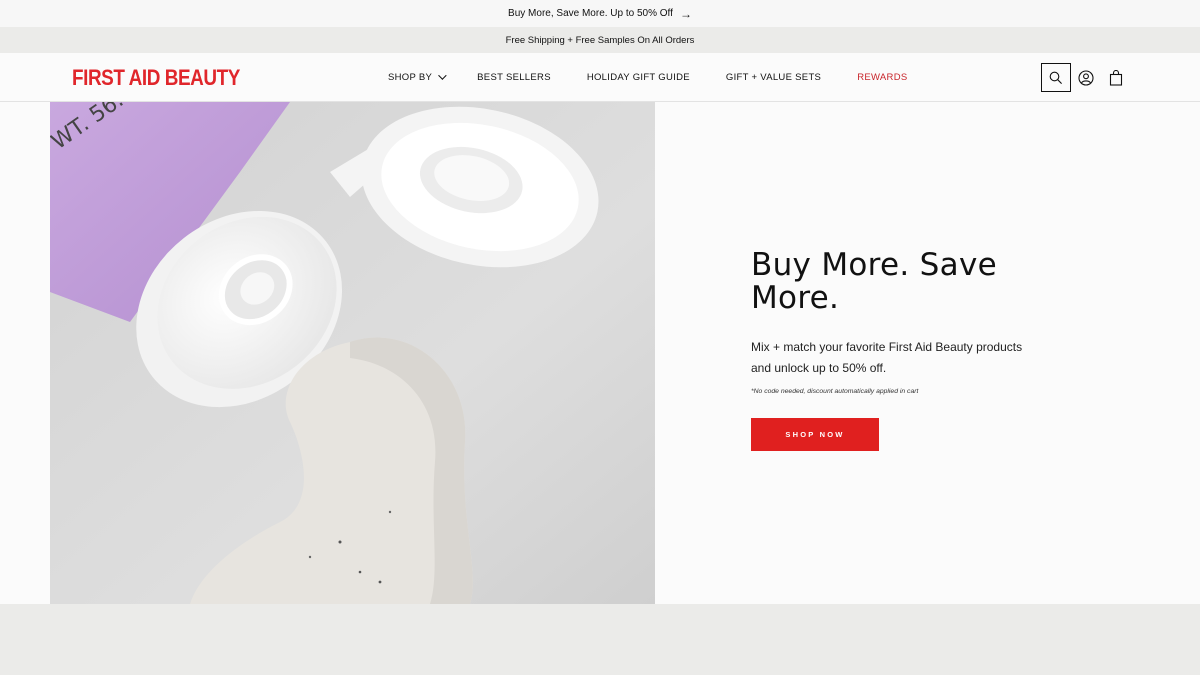 This screenshot has width=1200, height=675. Describe the element at coordinates (882, 77) in the screenshot. I see `nav-rewards: REWARDS` at that location.